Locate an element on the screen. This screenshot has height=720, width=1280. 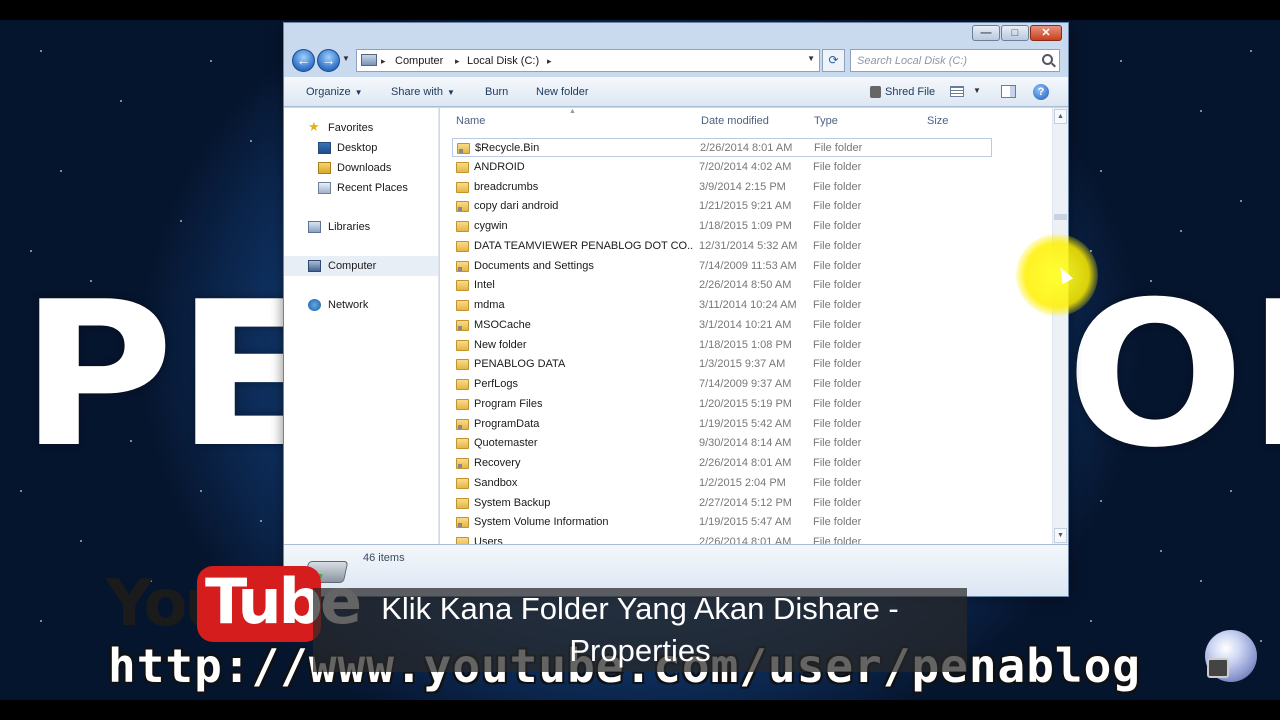
table-row: MSOCache 3/1/2014 10:21 AM File folder is located at coordinates (722, 325).